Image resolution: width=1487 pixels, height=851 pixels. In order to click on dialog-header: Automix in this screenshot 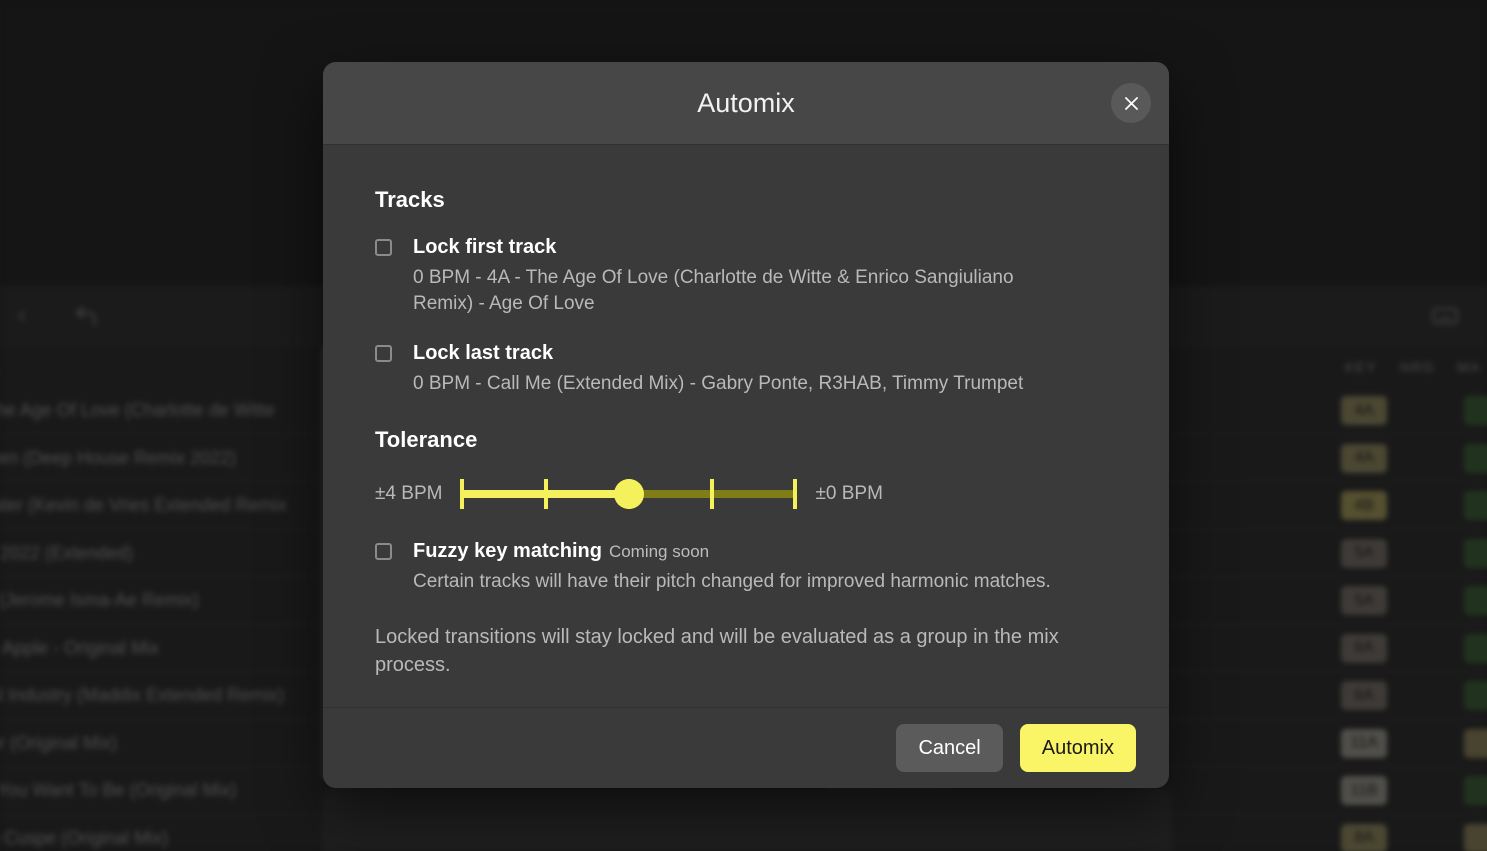, I will do `click(746, 103)`.